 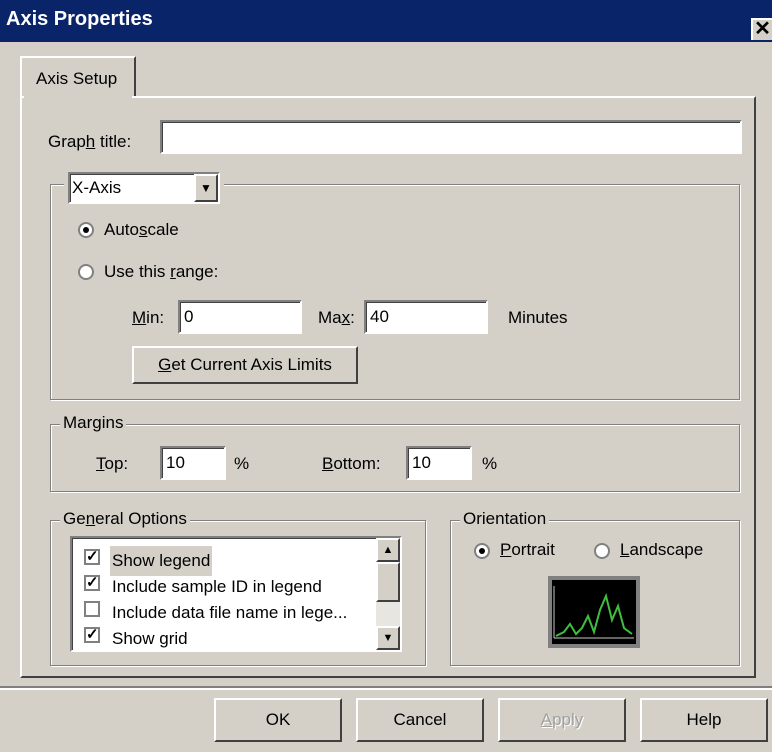 I want to click on top-margin-label: Top:, so click(x=112, y=463).